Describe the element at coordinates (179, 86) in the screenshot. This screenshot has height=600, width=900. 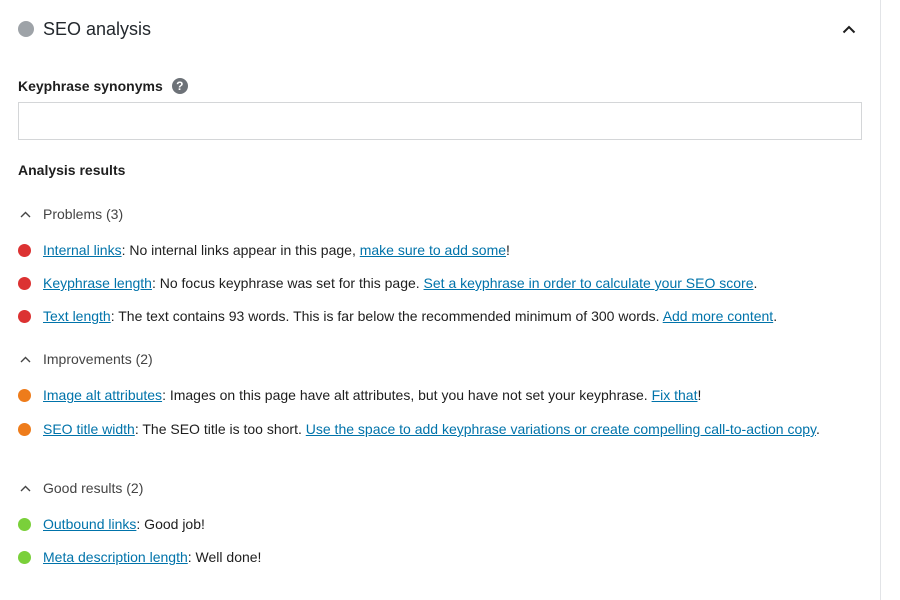
I see `help-icon: ?` at that location.